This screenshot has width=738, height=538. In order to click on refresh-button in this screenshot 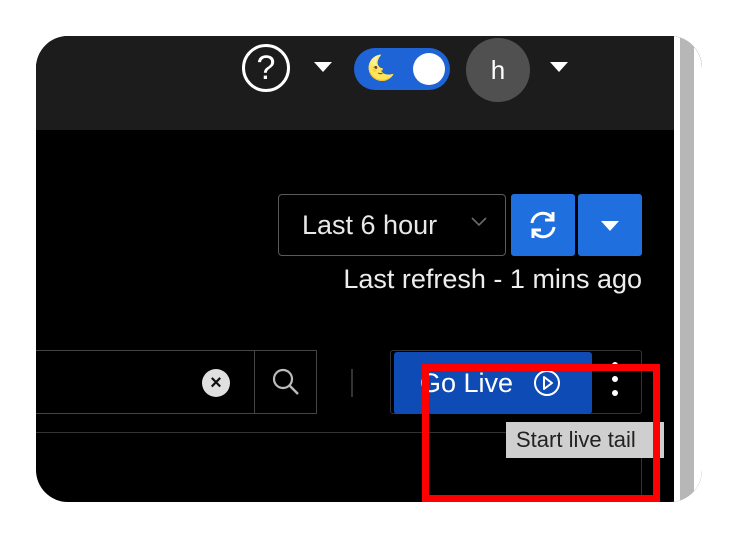, I will do `click(543, 225)`.